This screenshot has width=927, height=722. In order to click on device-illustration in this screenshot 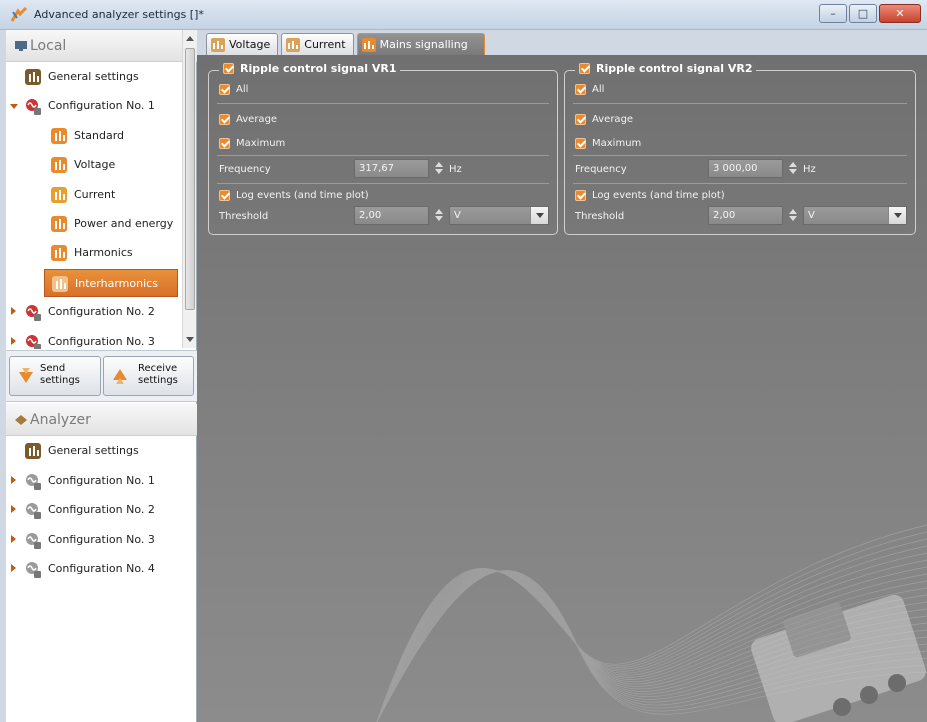, I will do `click(838, 658)`.